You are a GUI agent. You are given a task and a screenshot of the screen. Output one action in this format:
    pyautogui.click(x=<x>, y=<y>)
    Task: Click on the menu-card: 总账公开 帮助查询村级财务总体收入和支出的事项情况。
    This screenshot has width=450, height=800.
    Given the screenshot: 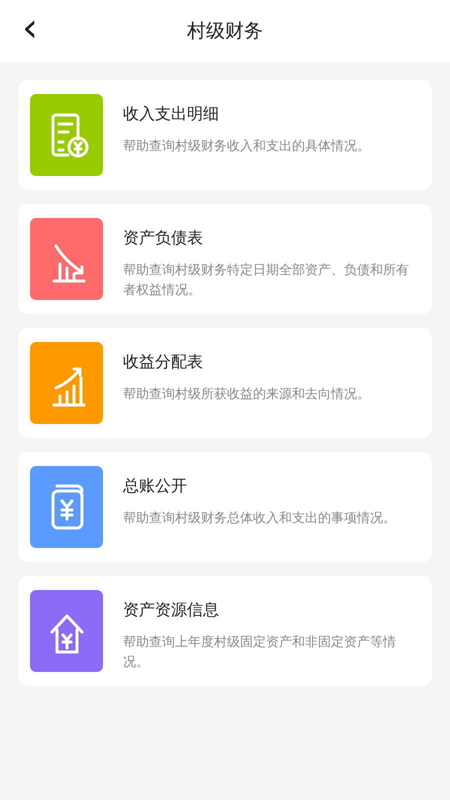 What is the action you would take?
    pyautogui.click(x=225, y=507)
    